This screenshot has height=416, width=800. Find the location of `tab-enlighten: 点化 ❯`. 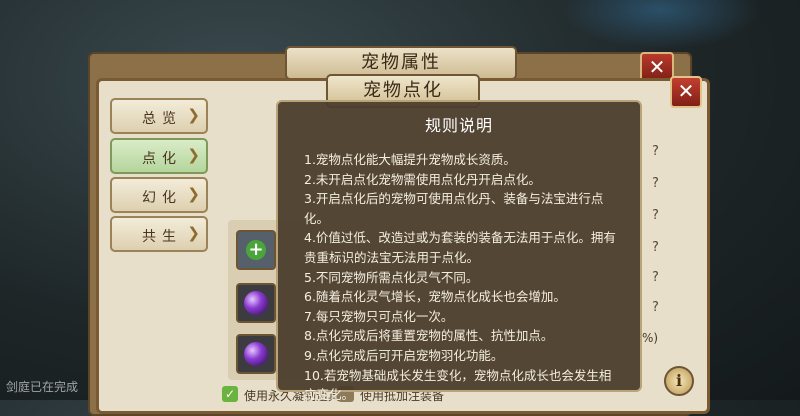

tab-enlighten: 点化 ❯ is located at coordinates (159, 156).